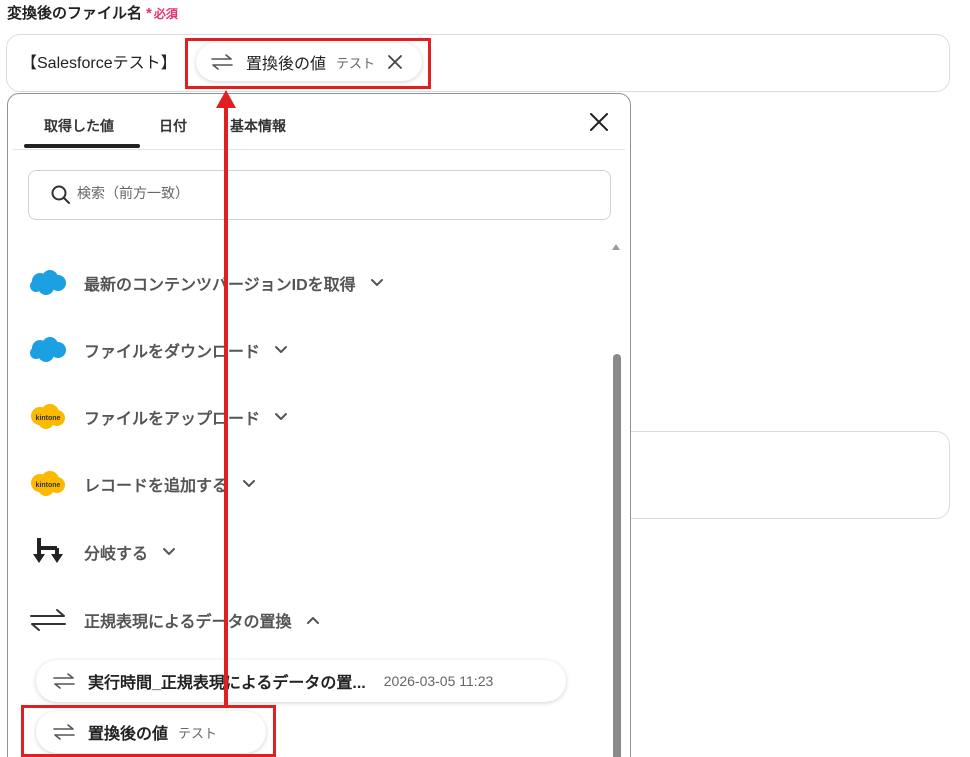 The image size is (970, 757). What do you see at coordinates (172, 419) in the screenshot?
I see `step-label: ファイルをアップロード` at bounding box center [172, 419].